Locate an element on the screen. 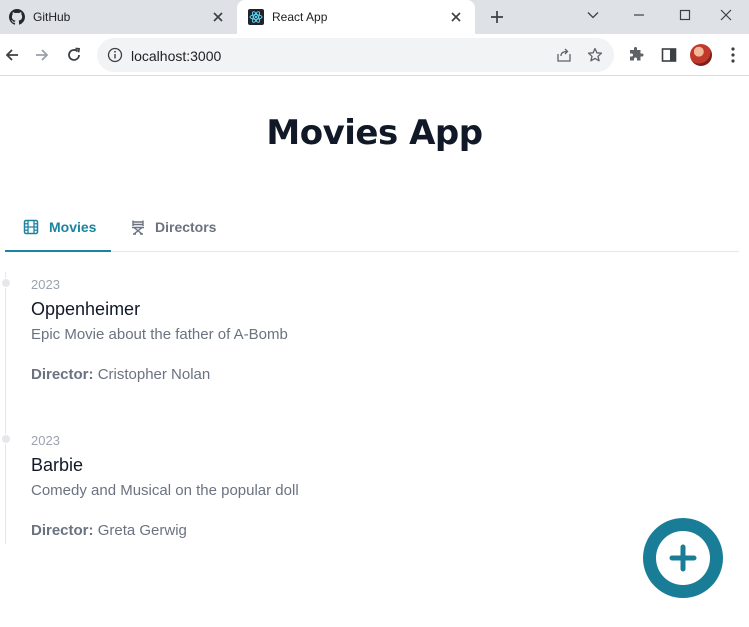 This screenshot has width=749, height=627. fab-inner is located at coordinates (683, 558).